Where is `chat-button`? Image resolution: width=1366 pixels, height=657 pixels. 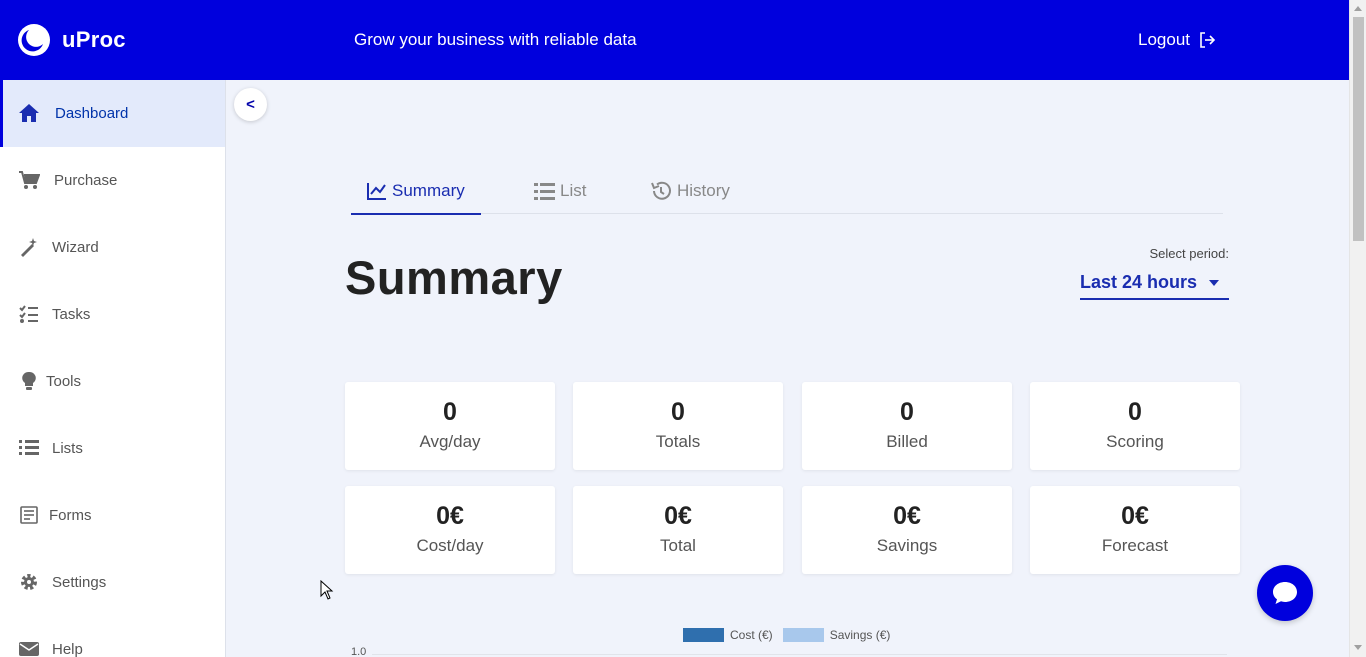
chat-button is located at coordinates (1285, 593).